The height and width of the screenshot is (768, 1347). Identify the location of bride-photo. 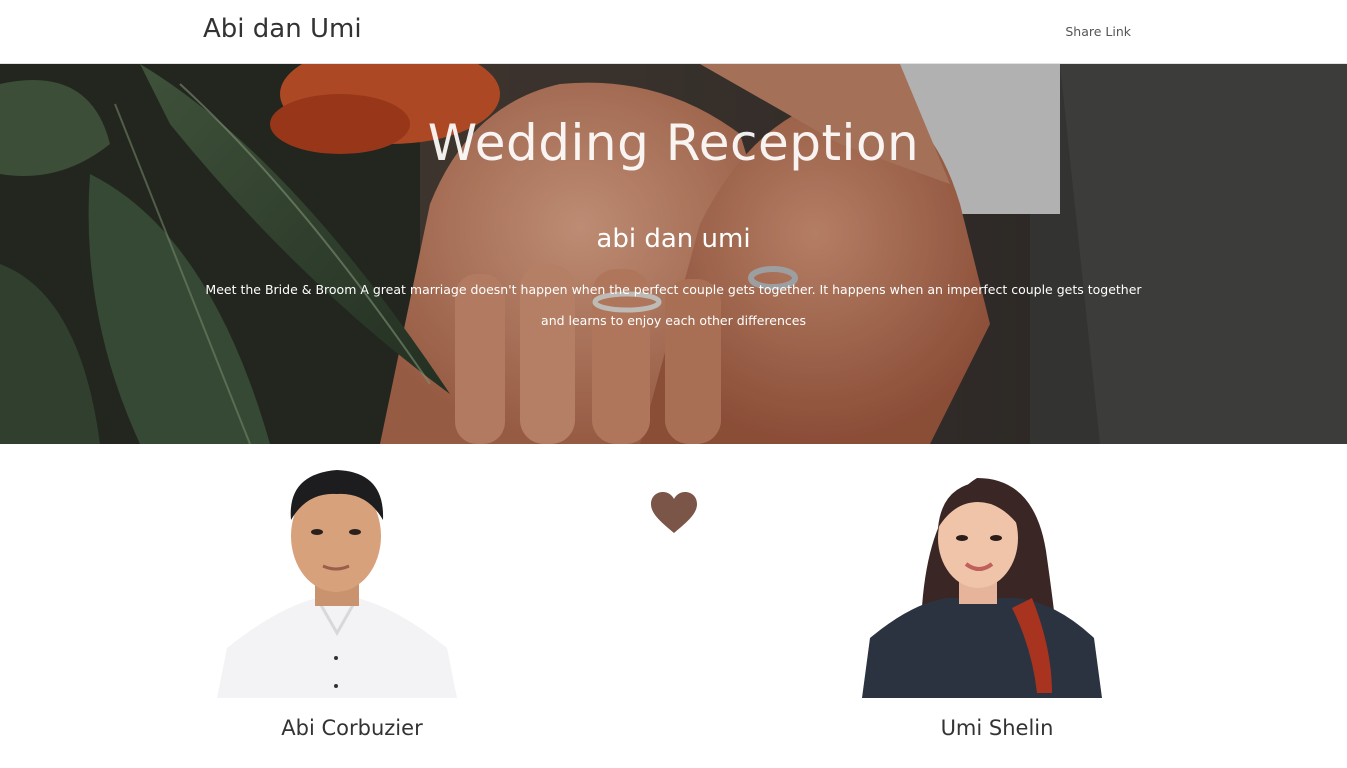
(982, 578).